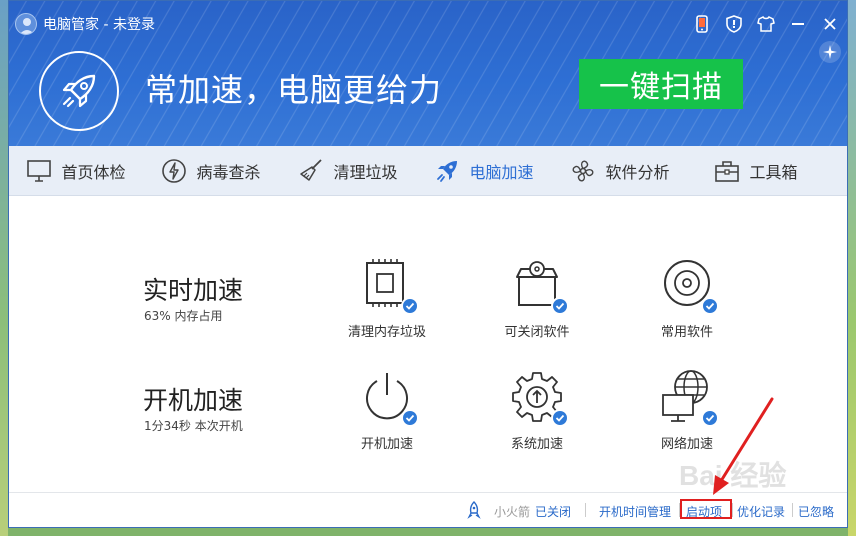 The width and height of the screenshot is (856, 536). What do you see at coordinates (706, 509) in the screenshot?
I see `startup-items-highlight` at bounding box center [706, 509].